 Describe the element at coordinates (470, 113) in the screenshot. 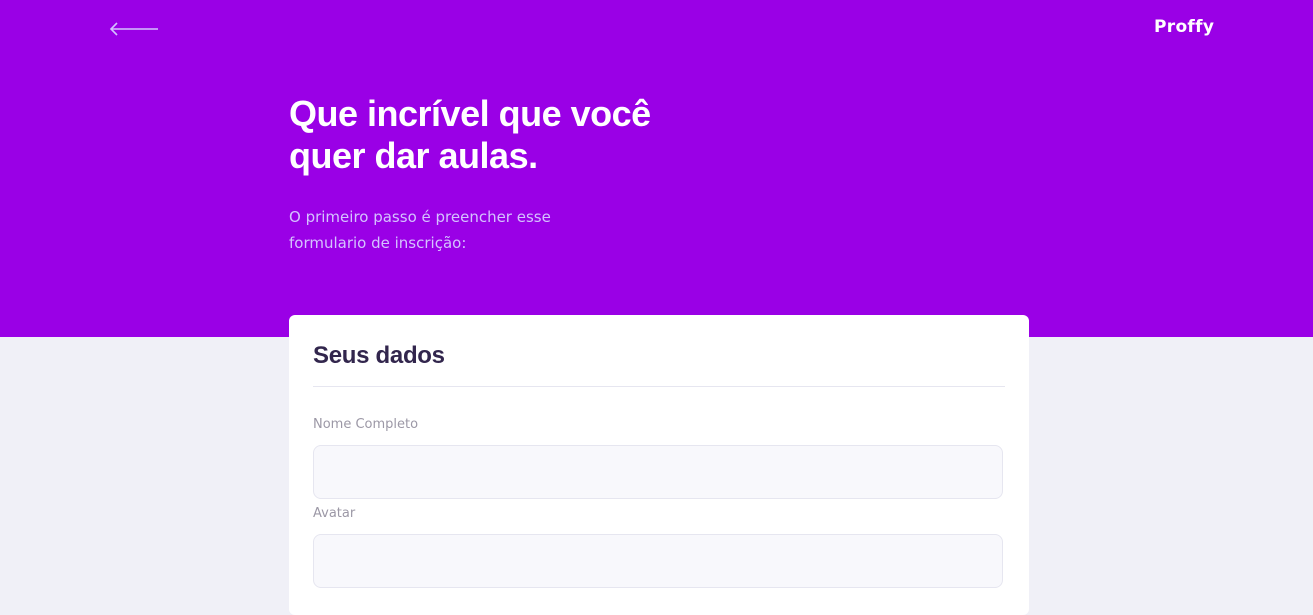

I see `page-title-line-1: Que incrível que você` at that location.